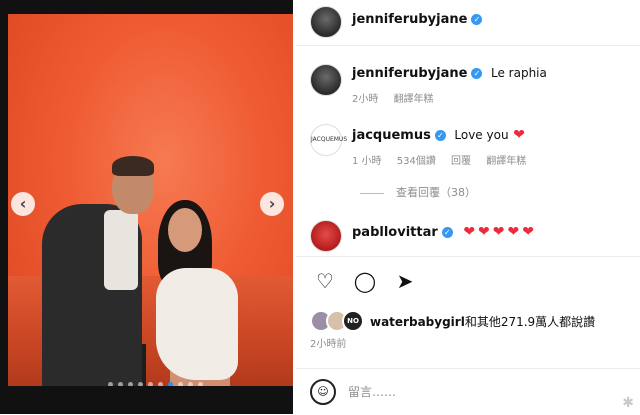  What do you see at coordinates (506, 161) in the screenshot?
I see `comment-jacquemus-translate-link: 翻譯年糕` at bounding box center [506, 161].